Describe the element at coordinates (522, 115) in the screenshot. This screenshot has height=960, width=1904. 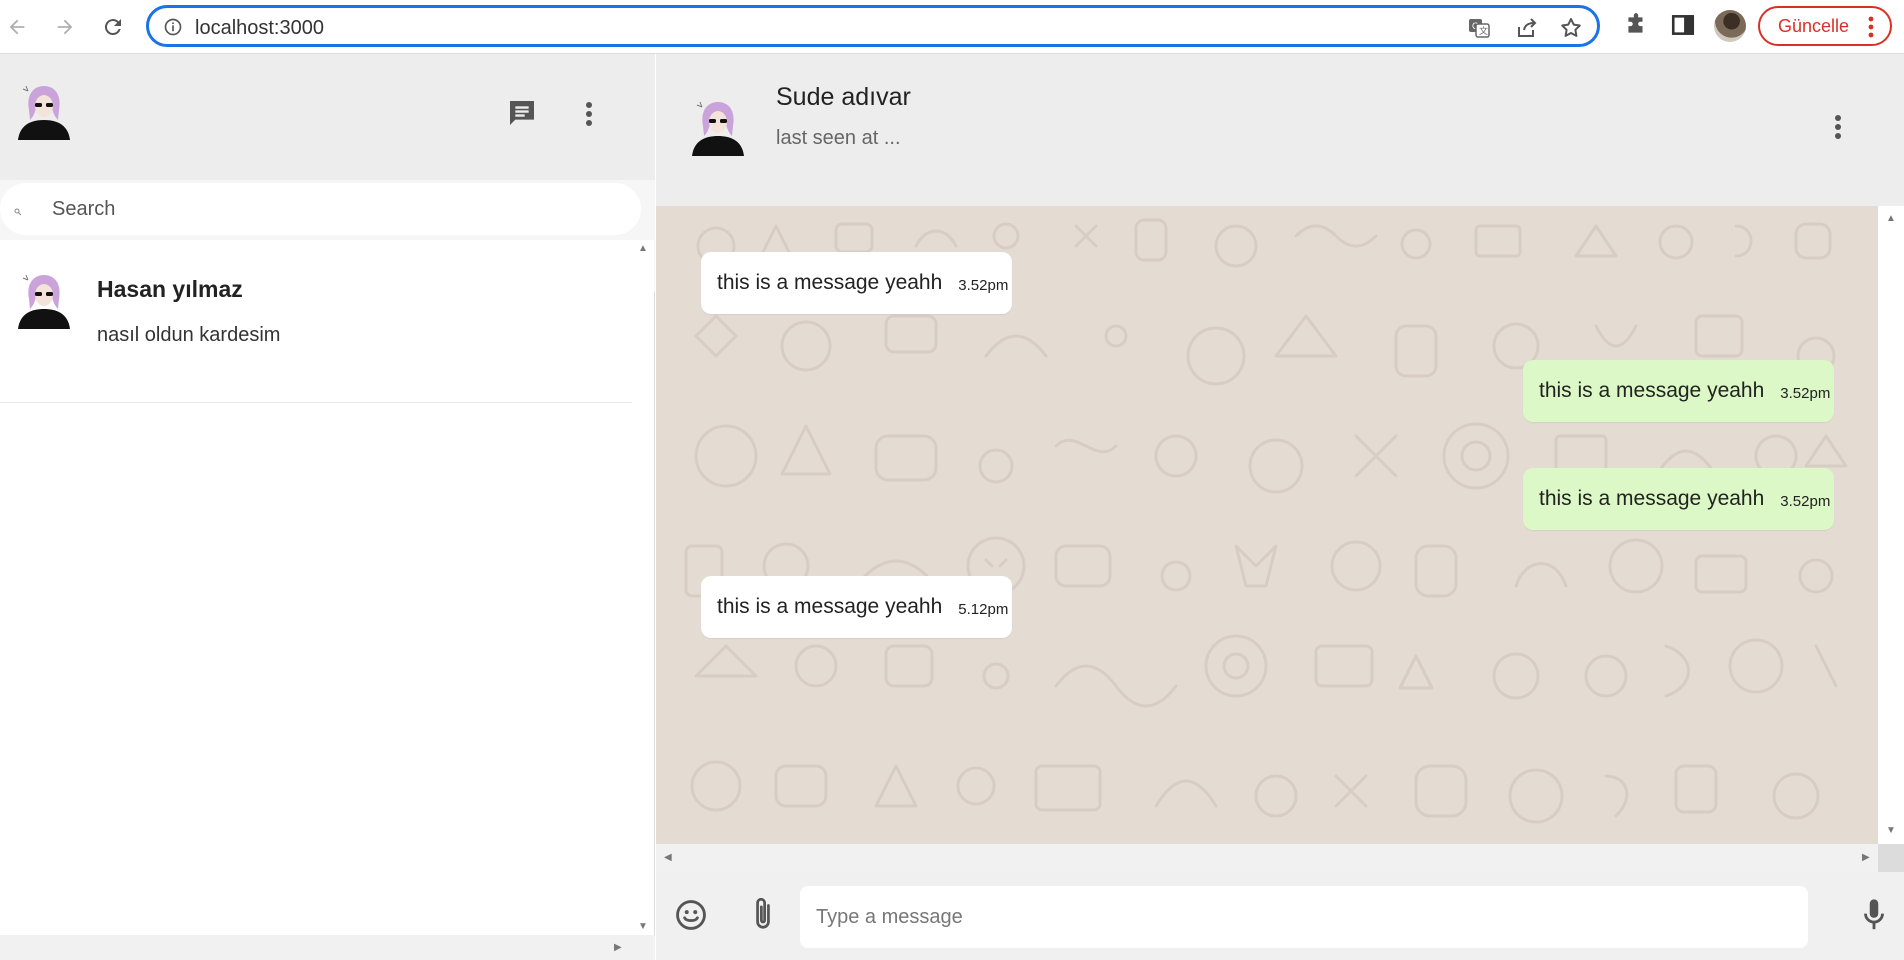
I see `message-icon` at that location.